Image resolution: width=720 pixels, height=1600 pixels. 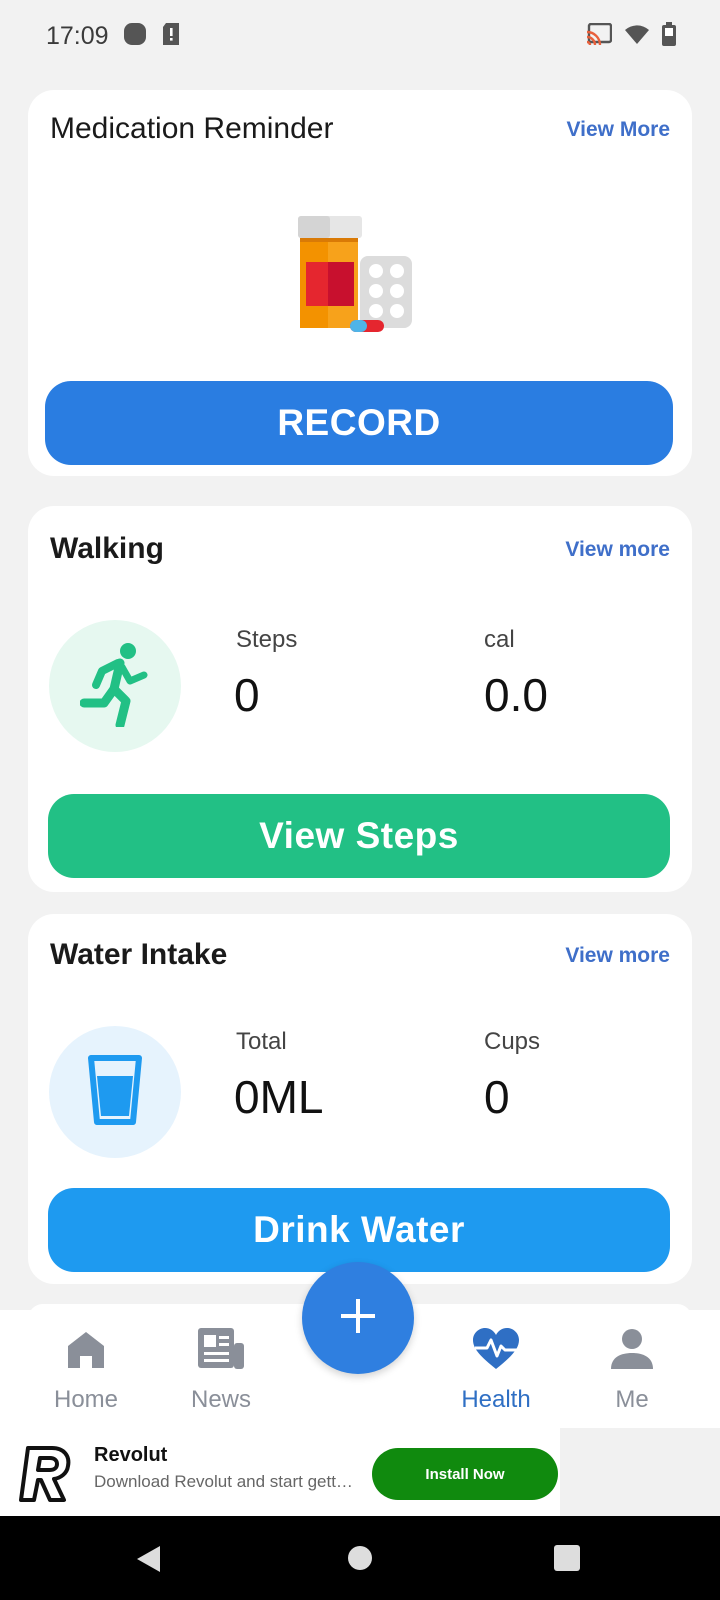 What do you see at coordinates (220, 1399) in the screenshot?
I see `nav-news-label: News` at bounding box center [220, 1399].